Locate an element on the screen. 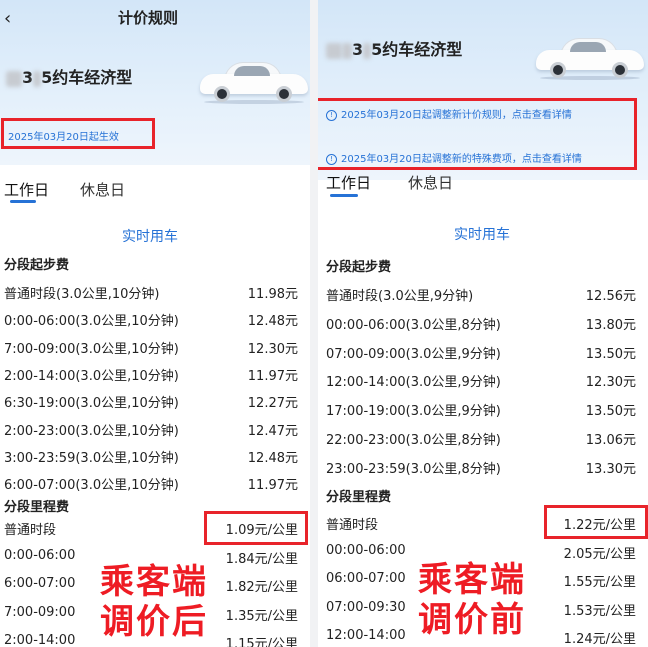 Image resolution: width=648 pixels, height=647 pixels. overlay-caption-before: 乘客端 调价前 is located at coordinates (472, 600).